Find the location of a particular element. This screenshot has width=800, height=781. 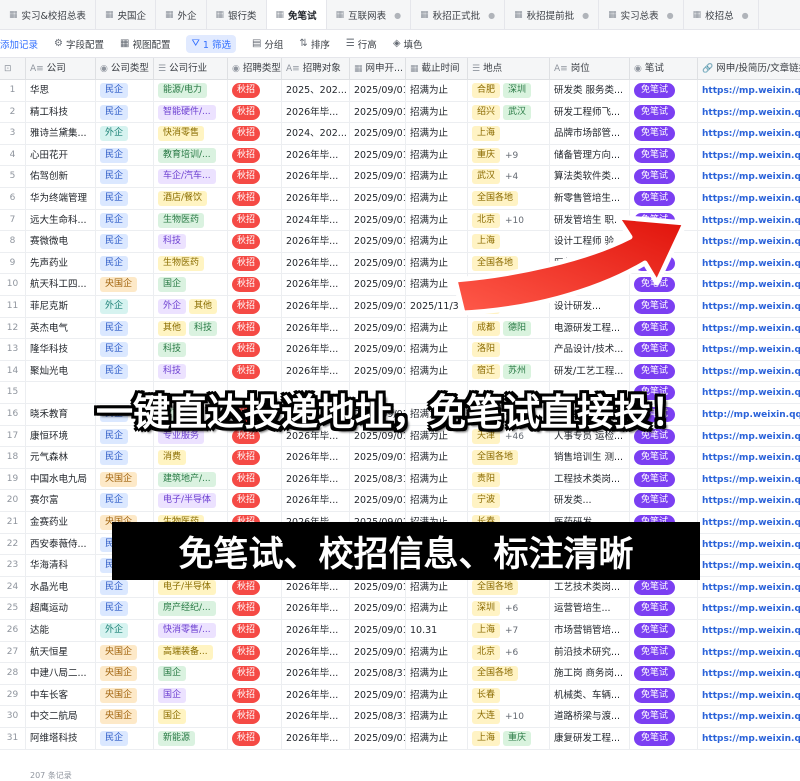

cell: 武汉 is located at coordinates (509, 285).